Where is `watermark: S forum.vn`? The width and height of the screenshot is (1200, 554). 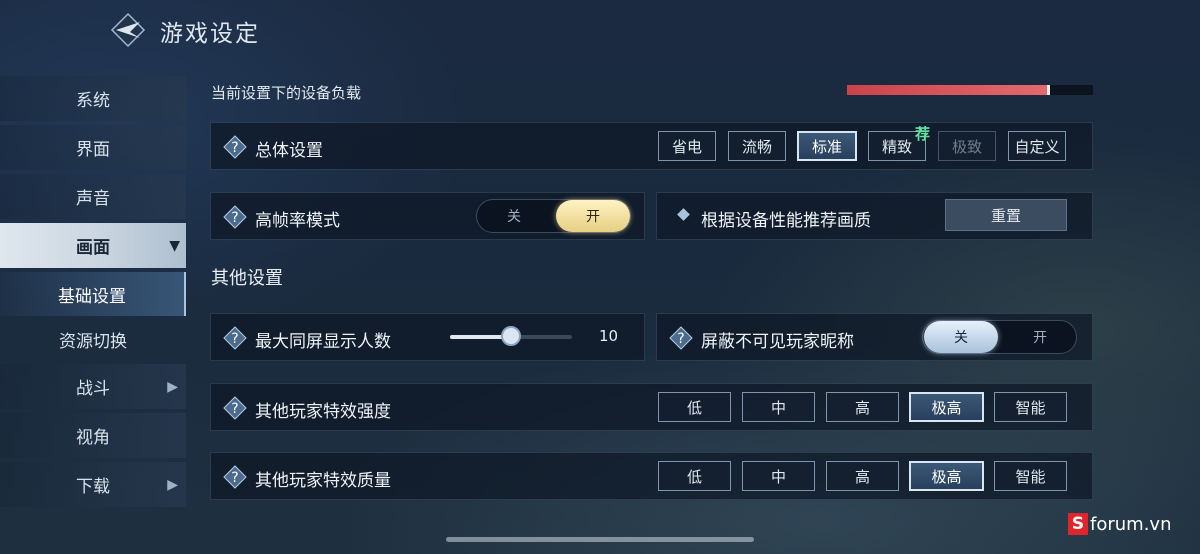 watermark: S forum.vn is located at coordinates (1125, 524).